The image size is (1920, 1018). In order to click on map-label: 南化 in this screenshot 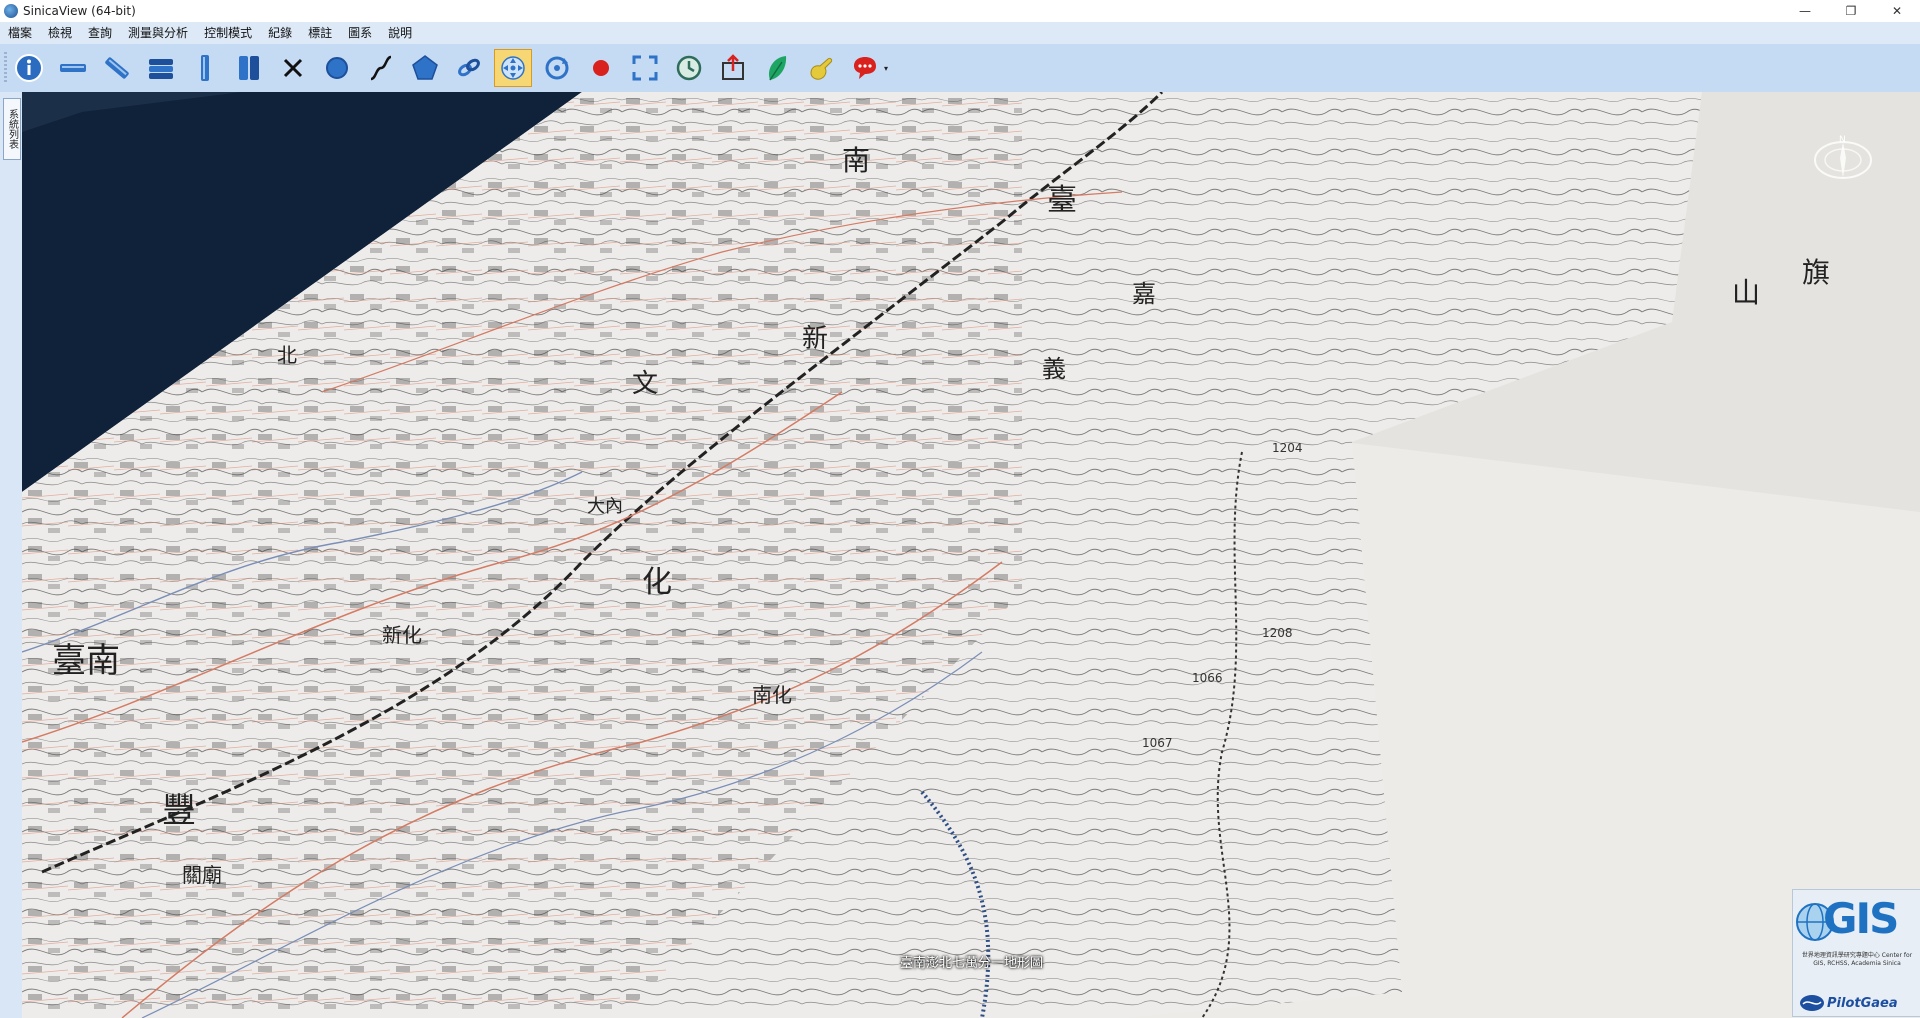, I will do `click(772, 695)`.